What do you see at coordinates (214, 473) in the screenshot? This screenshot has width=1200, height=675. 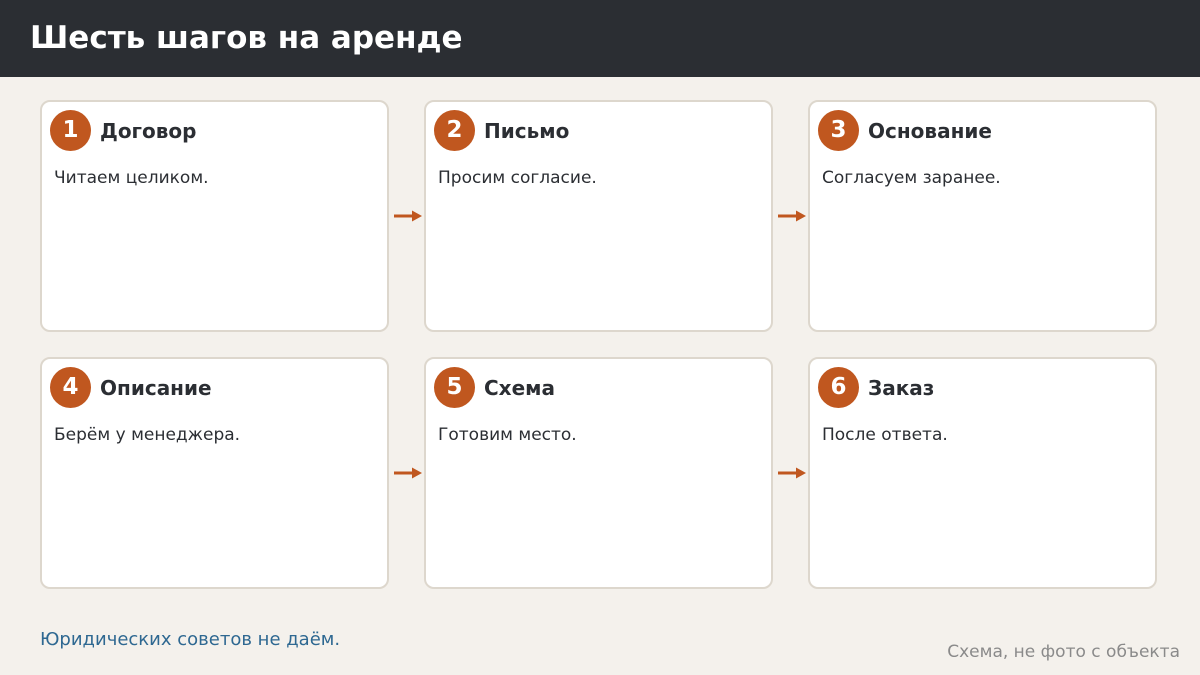 I see `step-card-4: 4 Описание Берём у менеджера.` at bounding box center [214, 473].